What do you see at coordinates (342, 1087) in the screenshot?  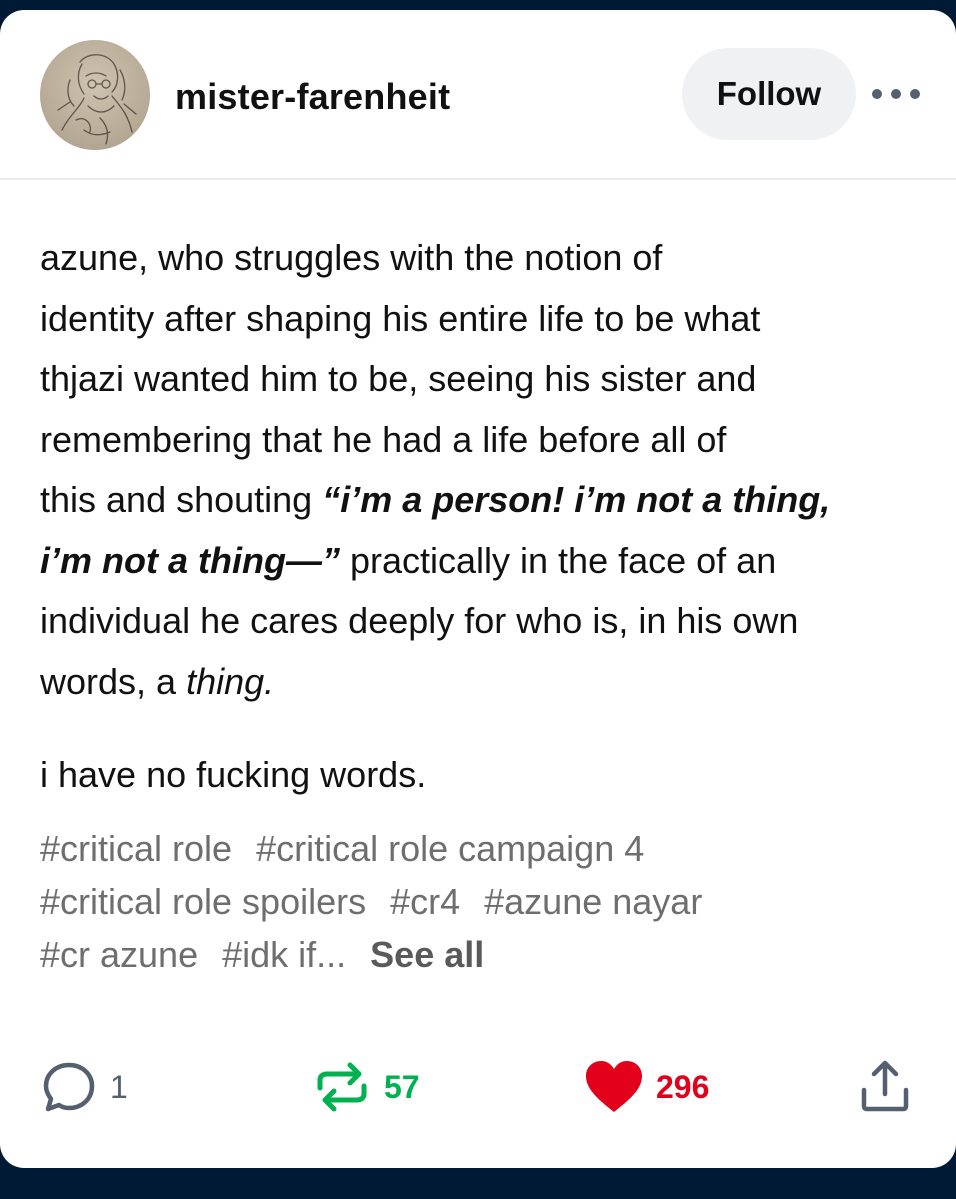 I see `reblog-arrows-icon` at bounding box center [342, 1087].